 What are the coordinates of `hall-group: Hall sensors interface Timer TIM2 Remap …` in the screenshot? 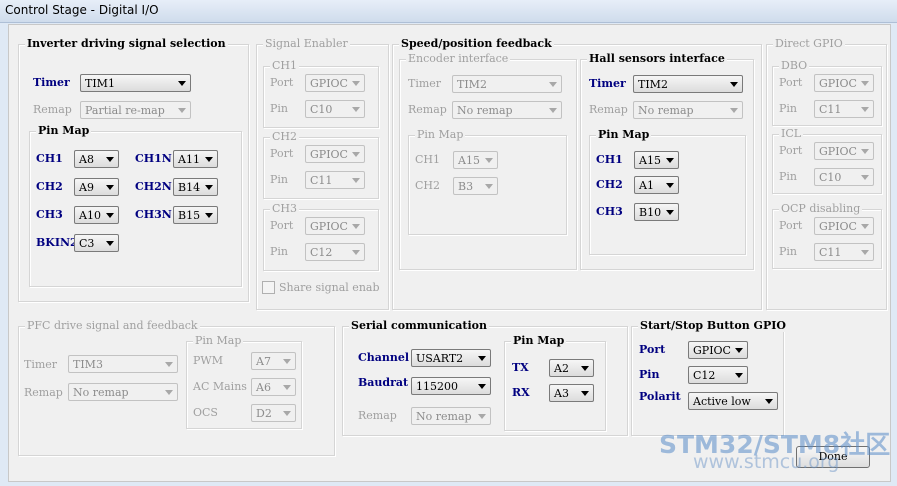 It's located at (667, 161).